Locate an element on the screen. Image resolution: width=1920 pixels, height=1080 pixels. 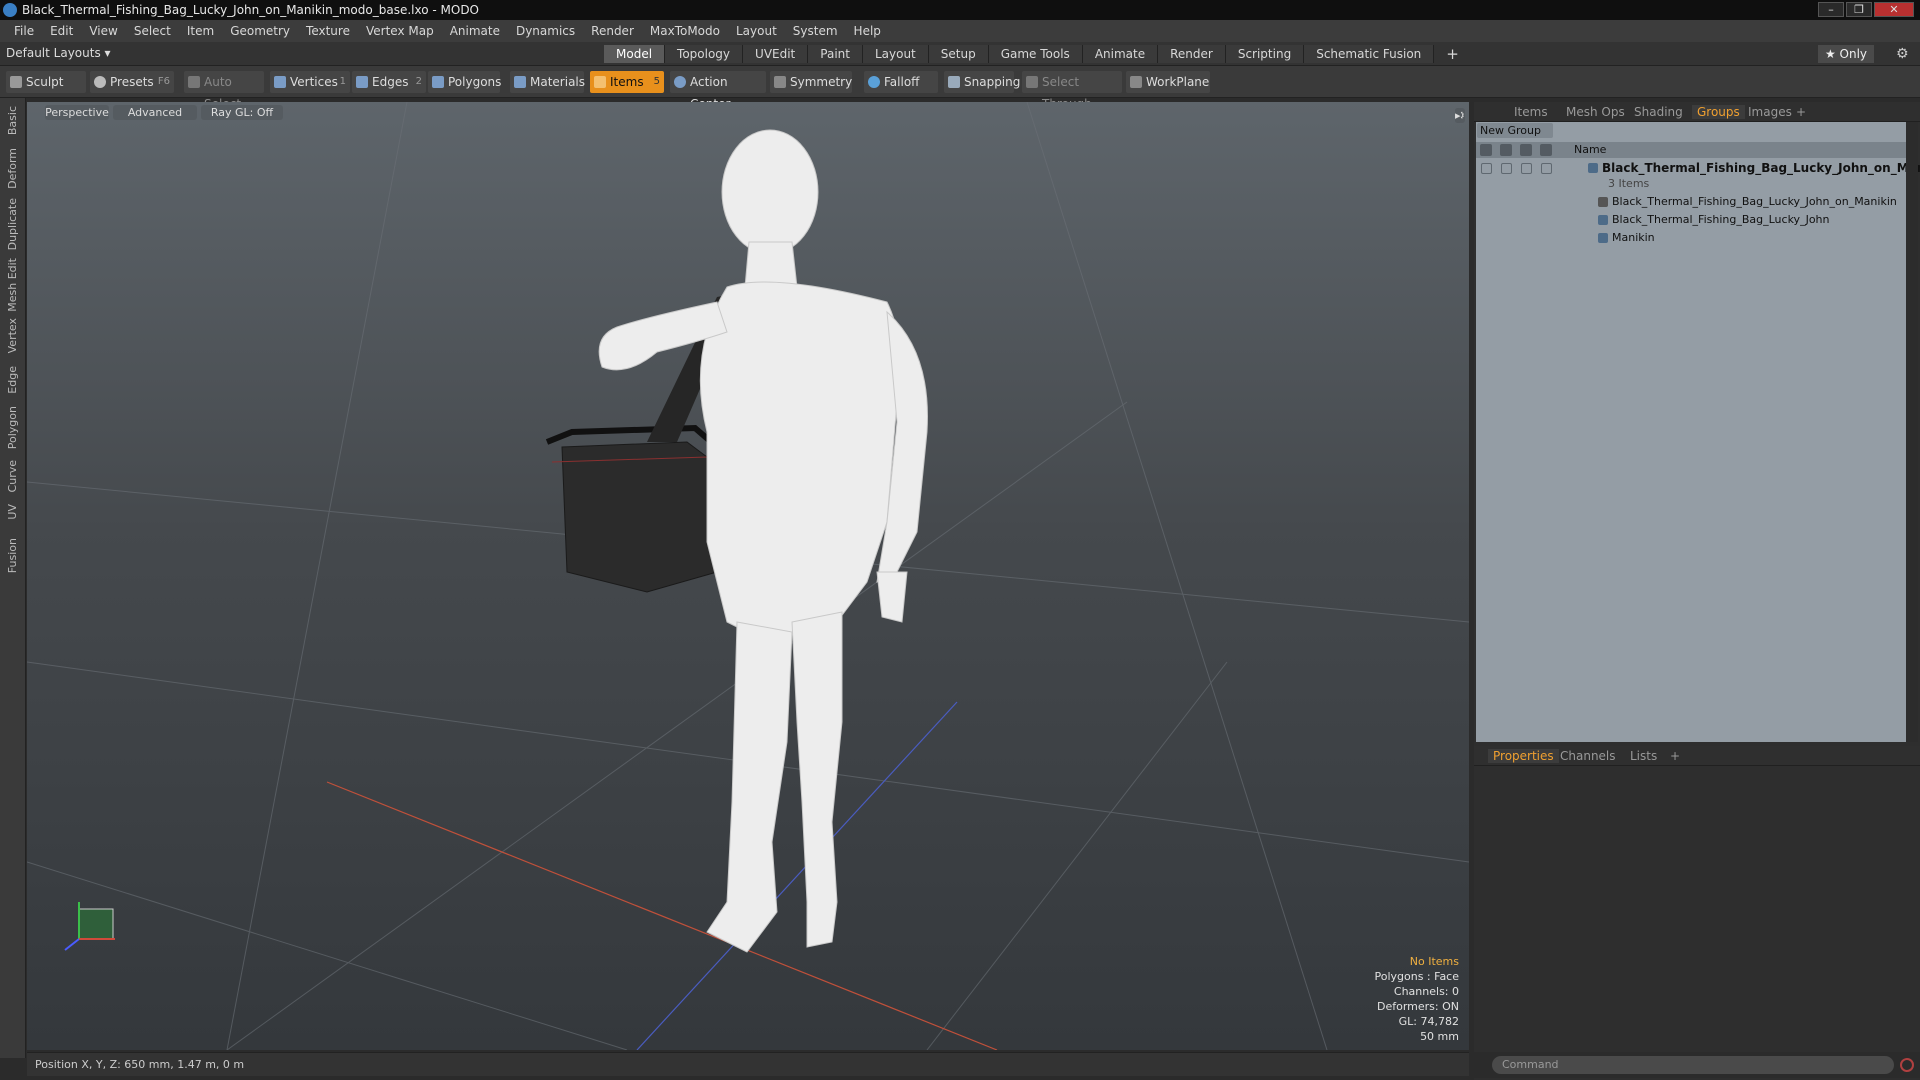
list-item: Black_Thermal_Fishing_Bag_Lucky_John is located at coordinates (1691, 220).